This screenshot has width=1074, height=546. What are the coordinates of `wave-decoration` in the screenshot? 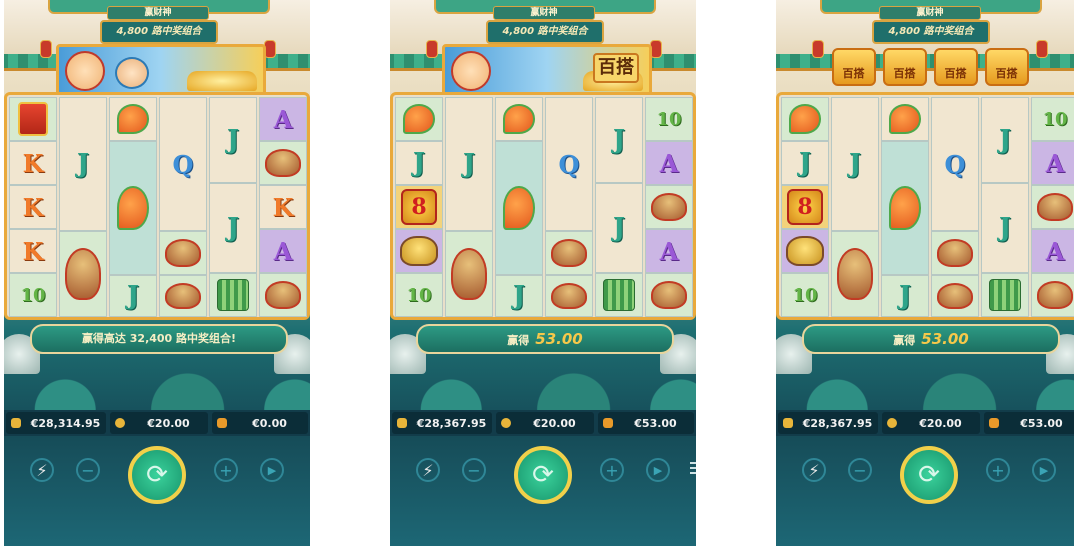 It's located at (543, 380).